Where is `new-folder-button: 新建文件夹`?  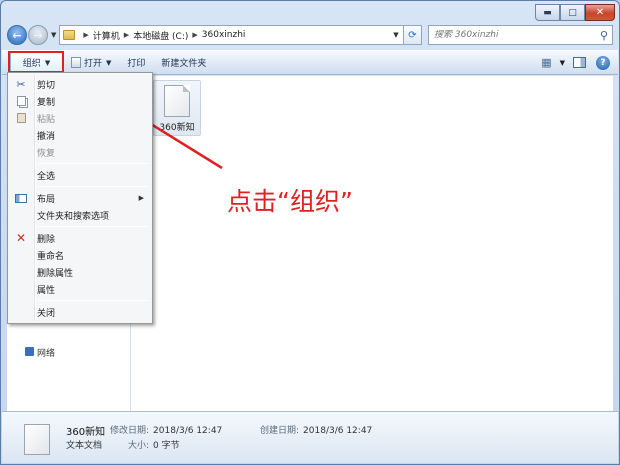
new-folder-button: 新建文件夹 is located at coordinates (183, 62).